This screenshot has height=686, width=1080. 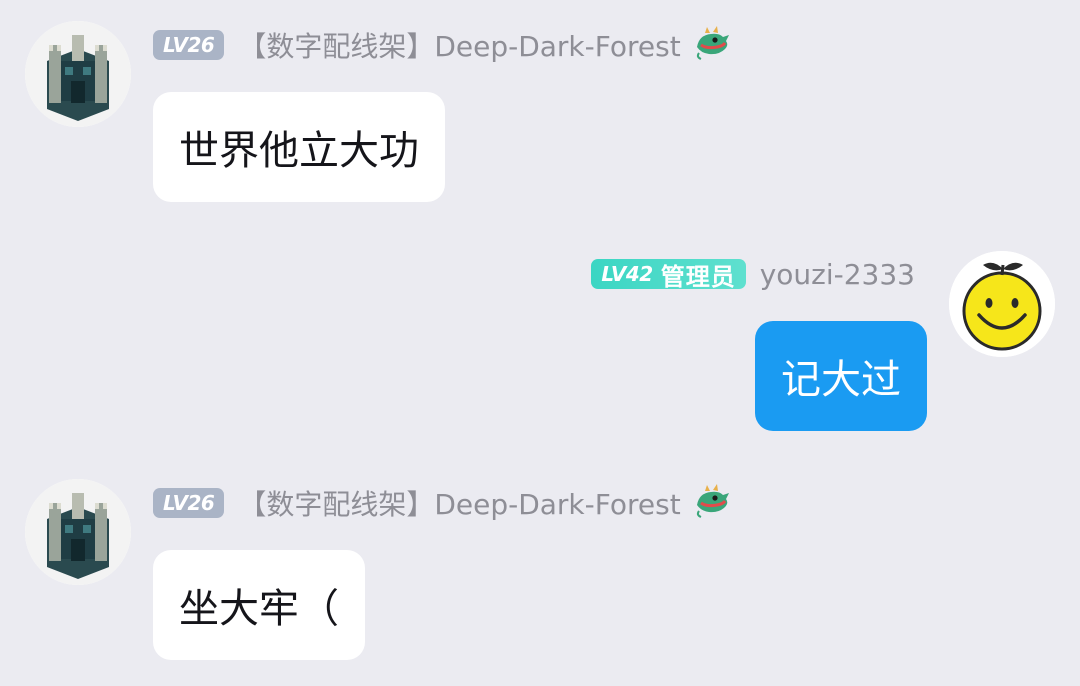 What do you see at coordinates (299, 147) in the screenshot?
I see `message-bubble: 世界他立大功` at bounding box center [299, 147].